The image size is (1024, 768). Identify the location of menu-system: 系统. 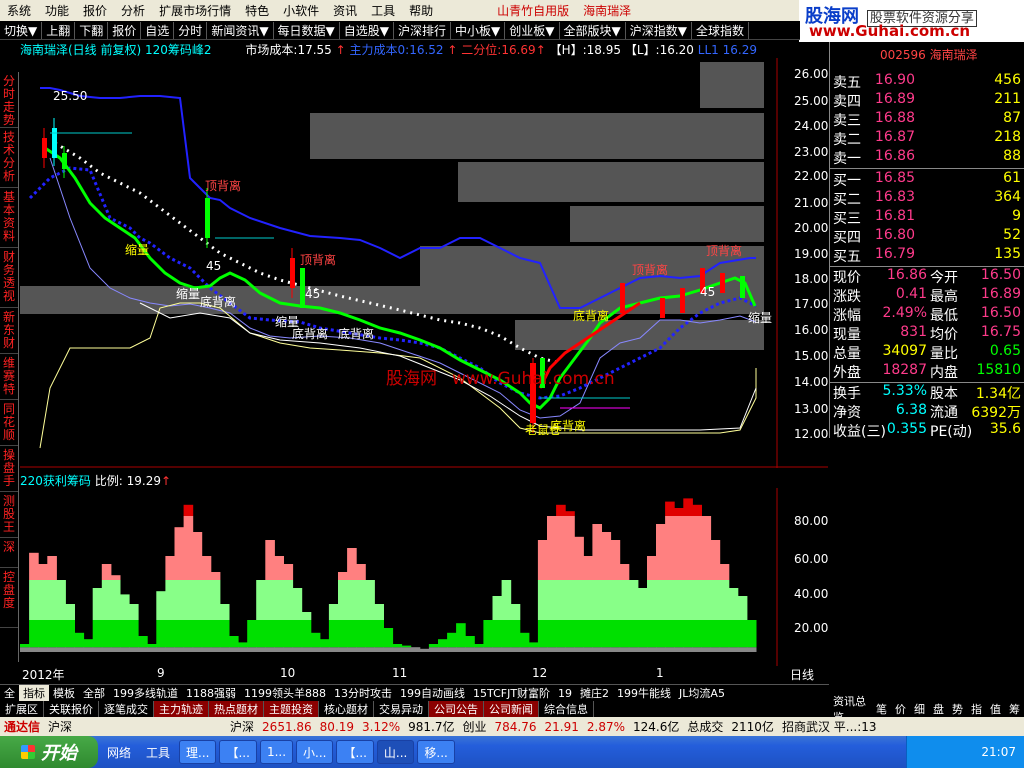
(19, 10).